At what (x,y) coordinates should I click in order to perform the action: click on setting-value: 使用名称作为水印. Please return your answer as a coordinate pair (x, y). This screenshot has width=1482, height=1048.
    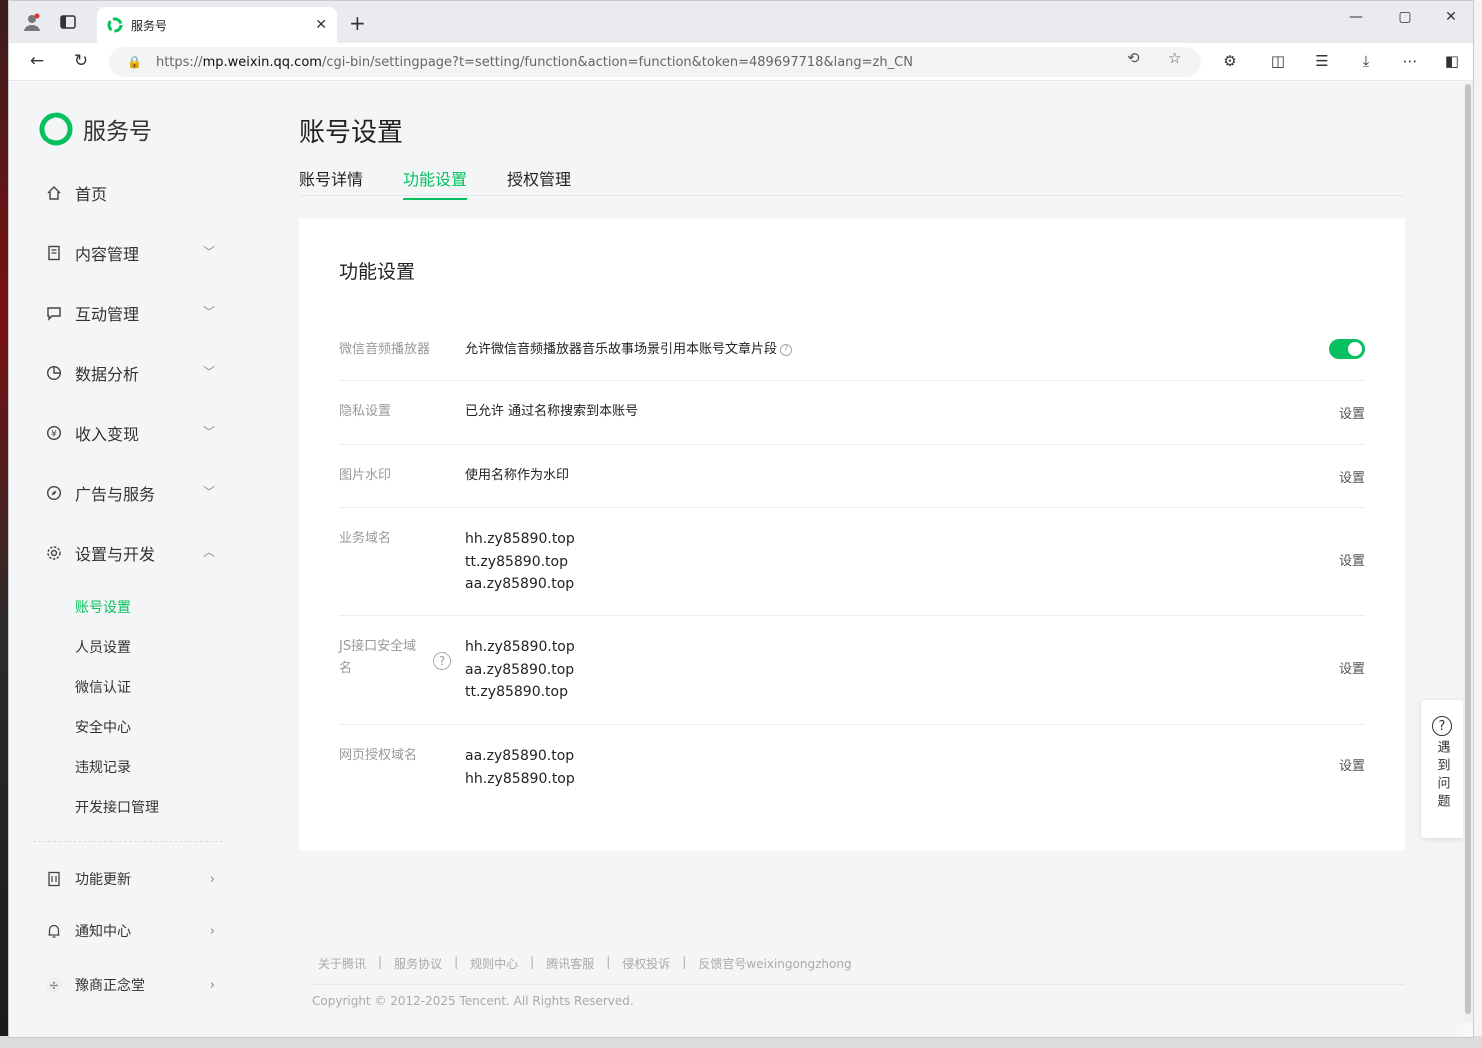
    Looking at the image, I should click on (517, 475).